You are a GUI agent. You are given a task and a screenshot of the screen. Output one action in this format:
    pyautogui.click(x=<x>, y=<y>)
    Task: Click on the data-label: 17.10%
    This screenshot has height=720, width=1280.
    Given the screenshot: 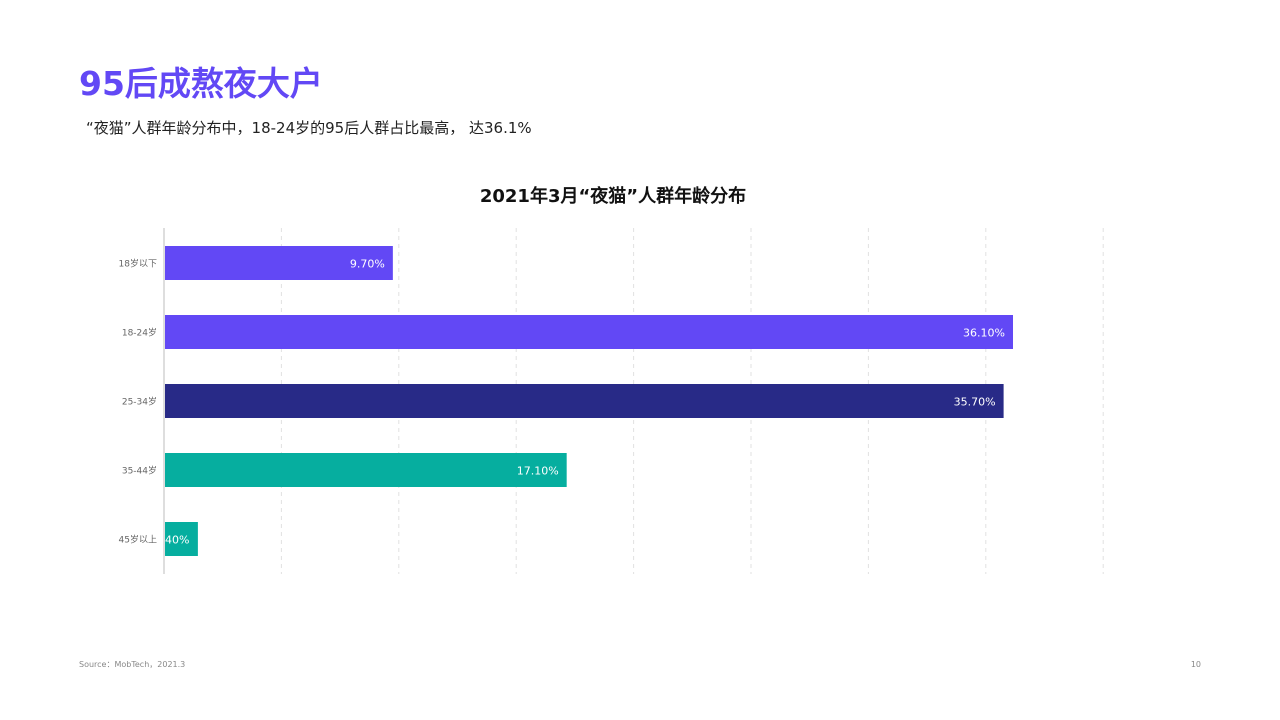 What is the action you would take?
    pyautogui.click(x=538, y=471)
    